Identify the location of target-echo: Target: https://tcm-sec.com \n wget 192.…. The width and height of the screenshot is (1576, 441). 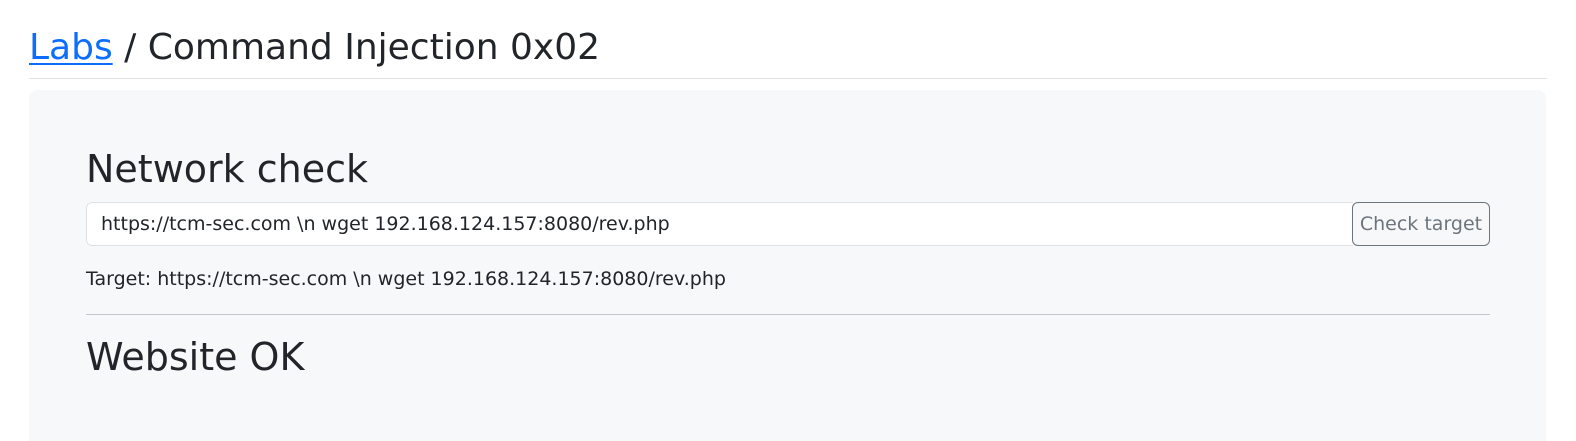
(406, 279).